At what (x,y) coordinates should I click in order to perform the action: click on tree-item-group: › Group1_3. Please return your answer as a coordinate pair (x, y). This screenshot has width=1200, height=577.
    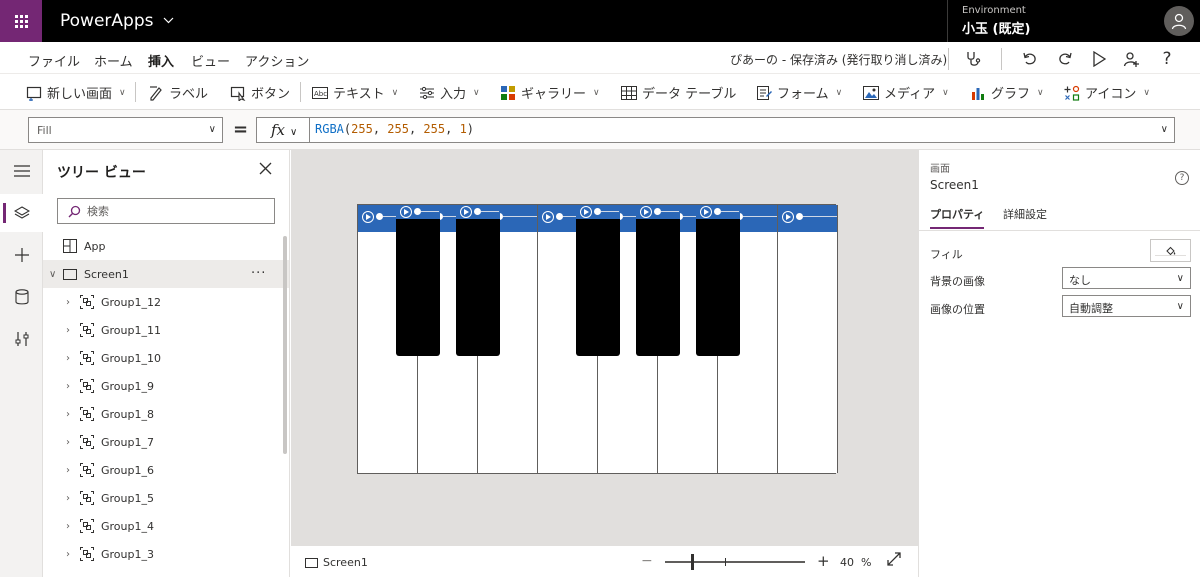
    Looking at the image, I should click on (166, 554).